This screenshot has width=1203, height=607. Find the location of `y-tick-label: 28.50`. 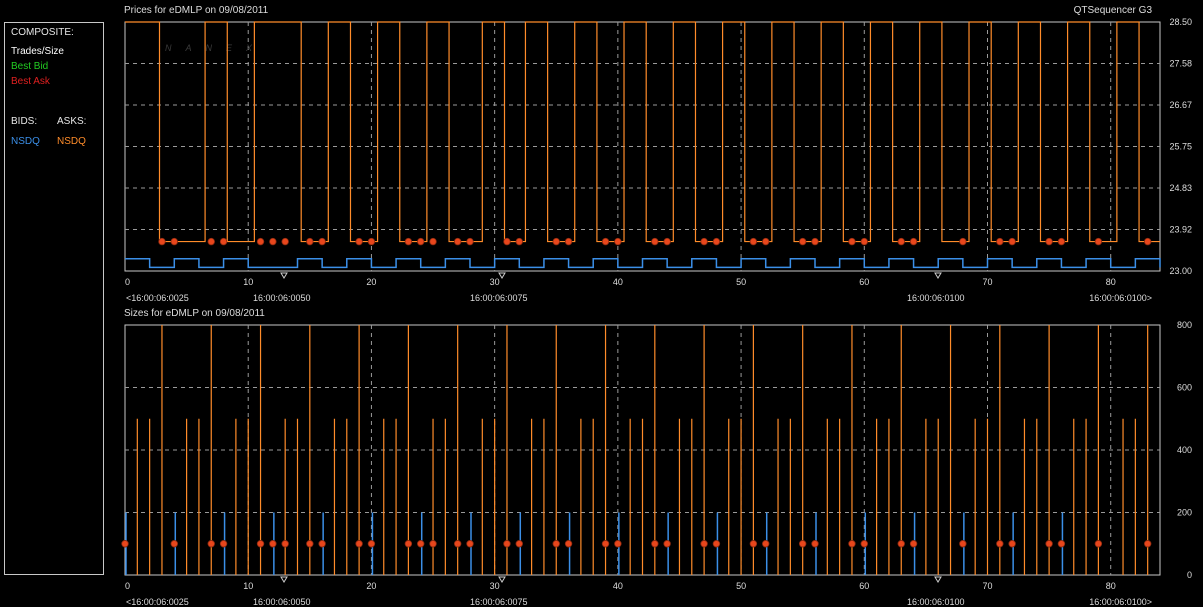

y-tick-label: 28.50 is located at coordinates (1180, 22).